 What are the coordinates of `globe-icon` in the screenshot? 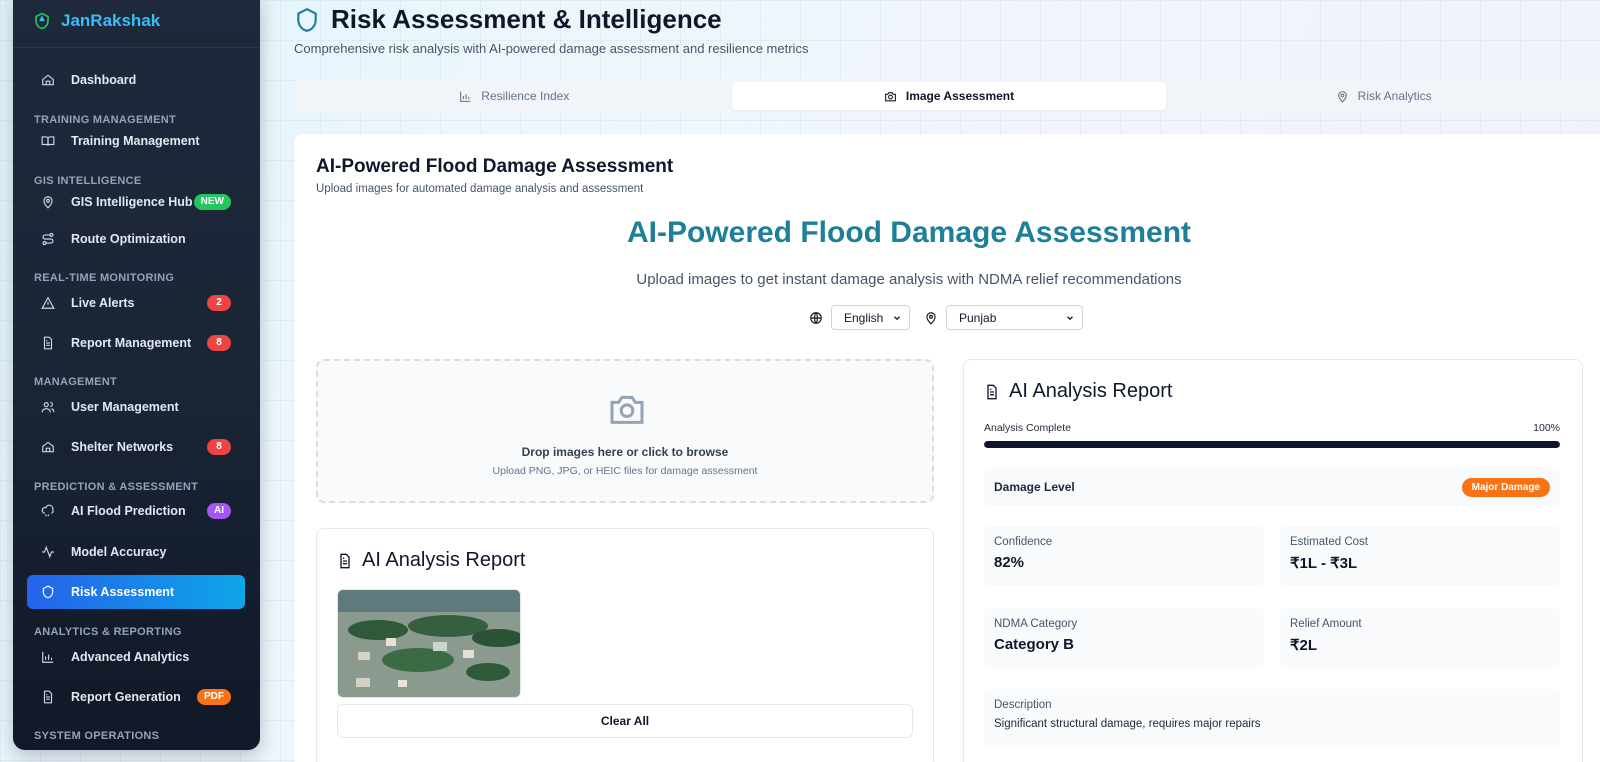 It's located at (816, 317).